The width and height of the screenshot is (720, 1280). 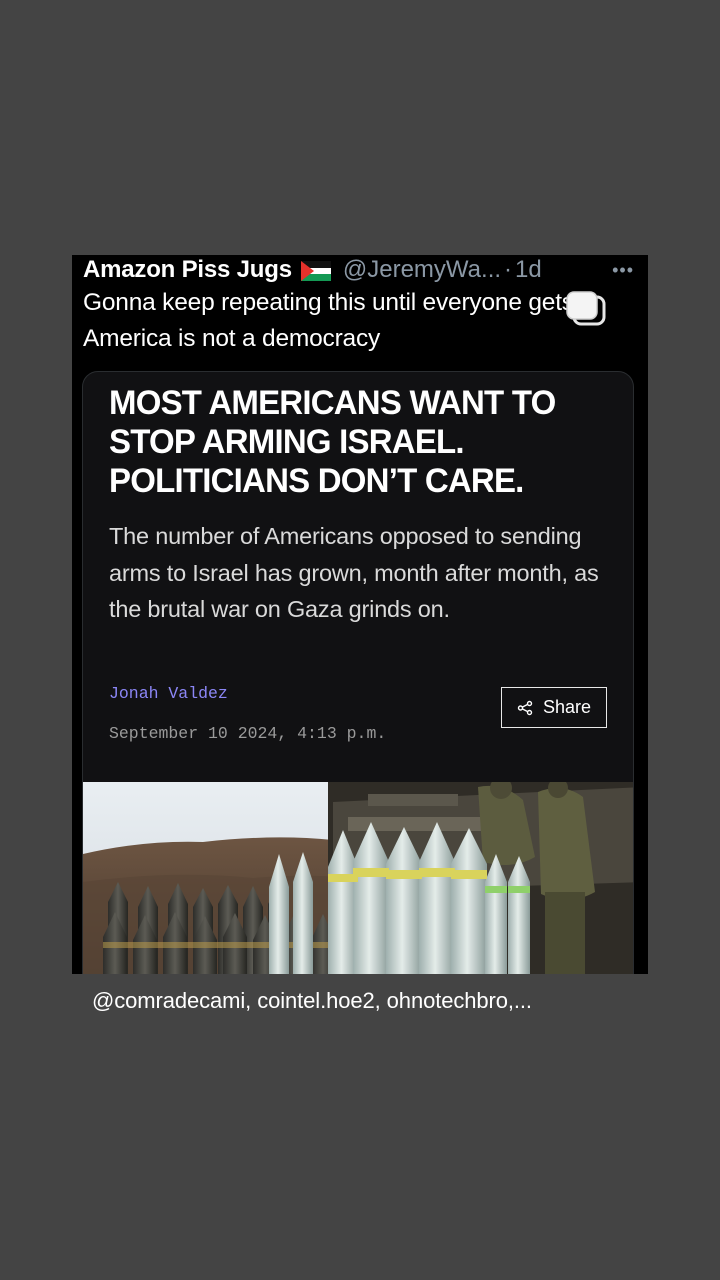 What do you see at coordinates (525, 707) in the screenshot?
I see `share-icon` at bounding box center [525, 707].